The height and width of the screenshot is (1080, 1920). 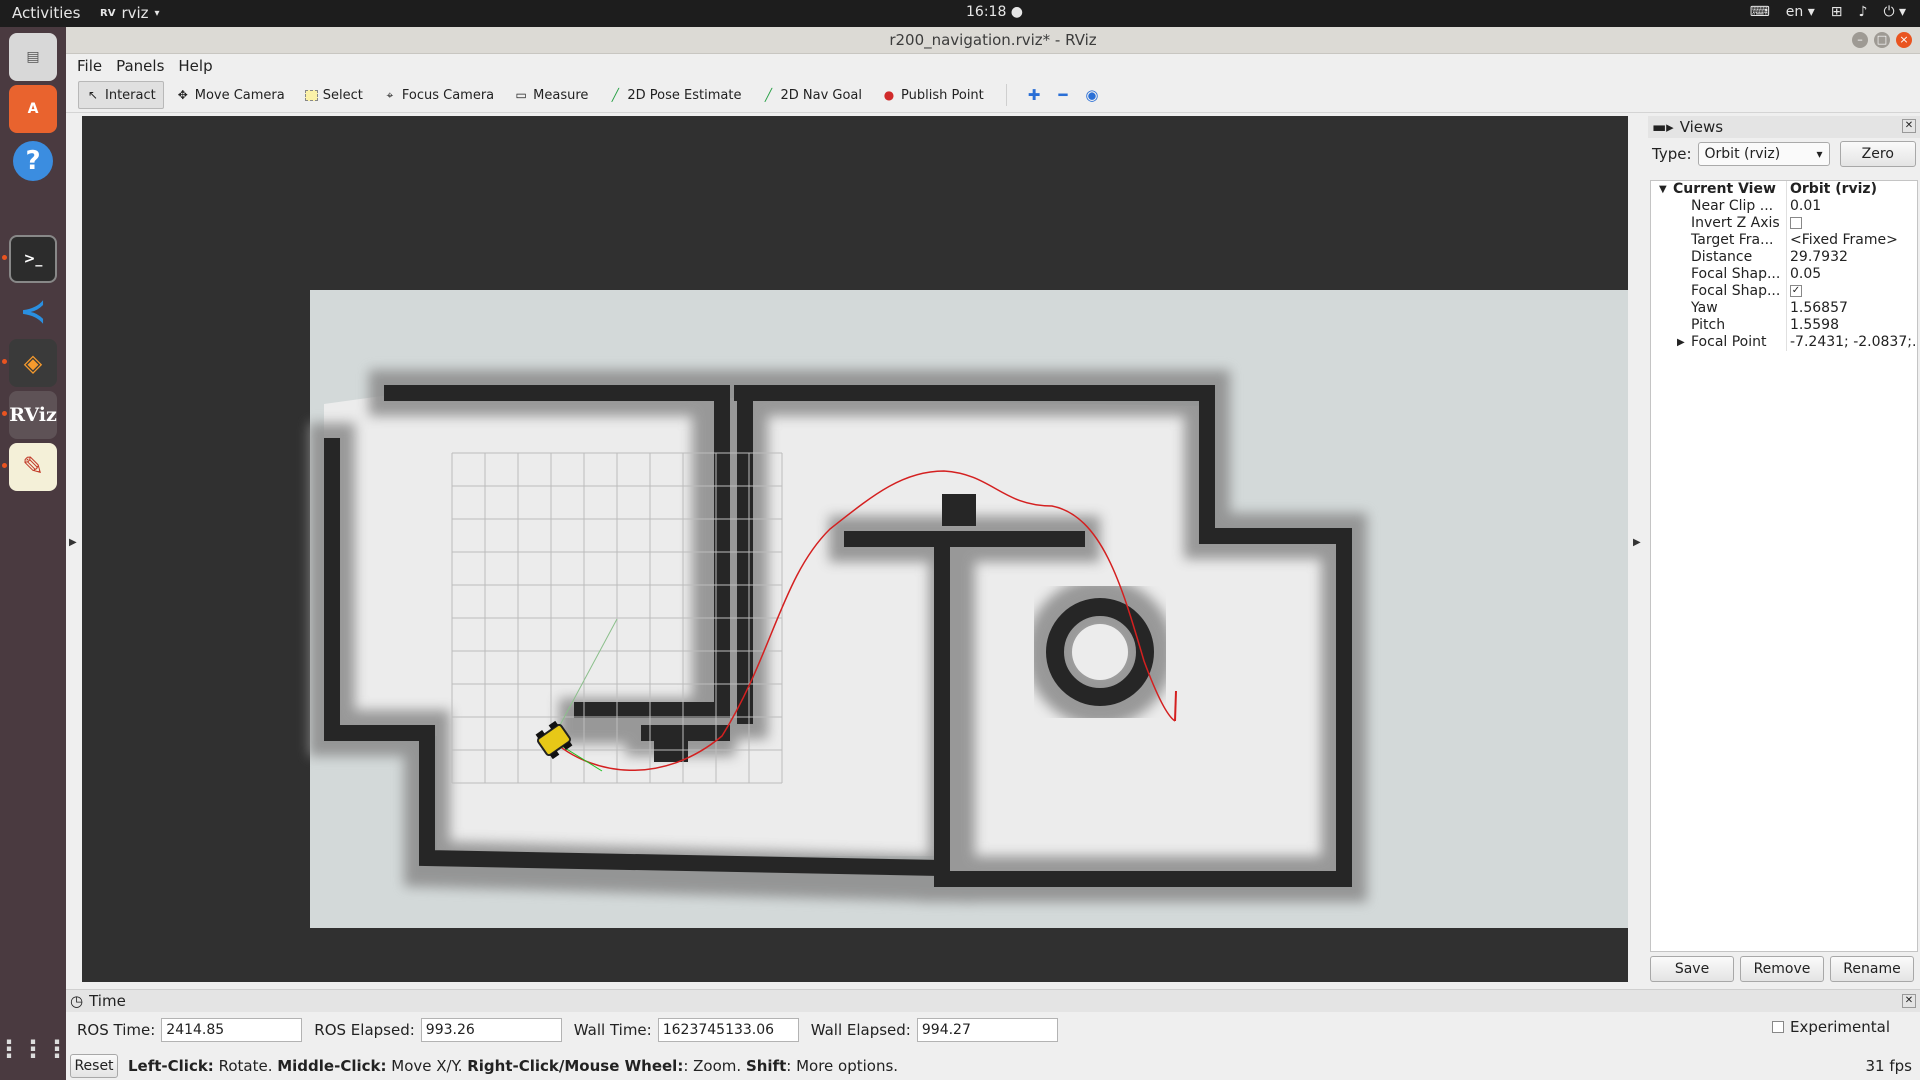 I want to click on ros-time-field: 2414.85, so click(x=232, y=1030).